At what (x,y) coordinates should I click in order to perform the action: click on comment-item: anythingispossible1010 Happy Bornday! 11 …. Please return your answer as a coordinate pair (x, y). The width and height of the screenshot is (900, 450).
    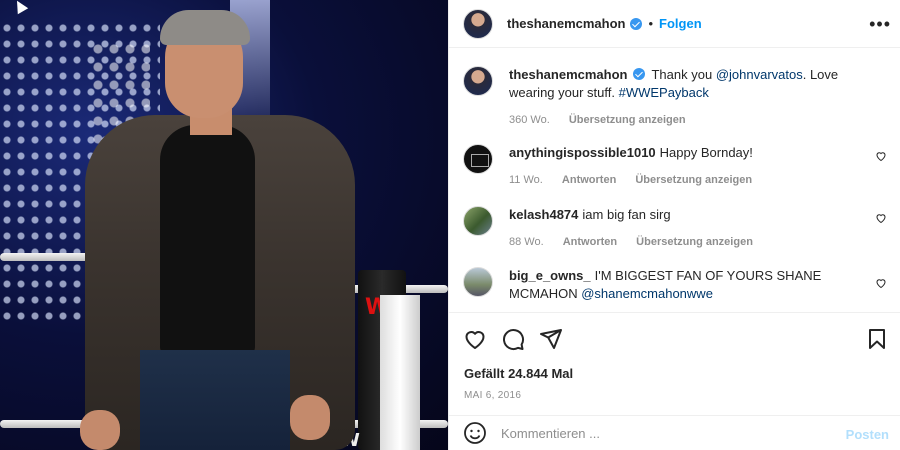
    Looking at the image, I should click on (675, 166).